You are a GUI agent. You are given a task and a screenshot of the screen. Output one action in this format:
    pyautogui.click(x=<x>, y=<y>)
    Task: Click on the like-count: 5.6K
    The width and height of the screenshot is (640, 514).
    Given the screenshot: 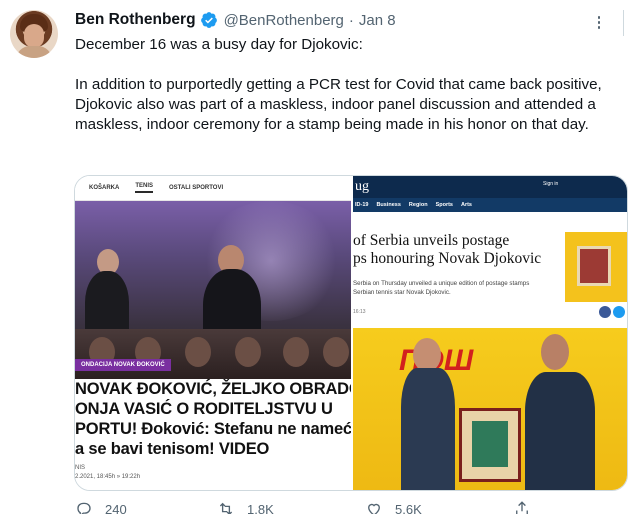 What is the action you would take?
    pyautogui.click(x=408, y=507)
    